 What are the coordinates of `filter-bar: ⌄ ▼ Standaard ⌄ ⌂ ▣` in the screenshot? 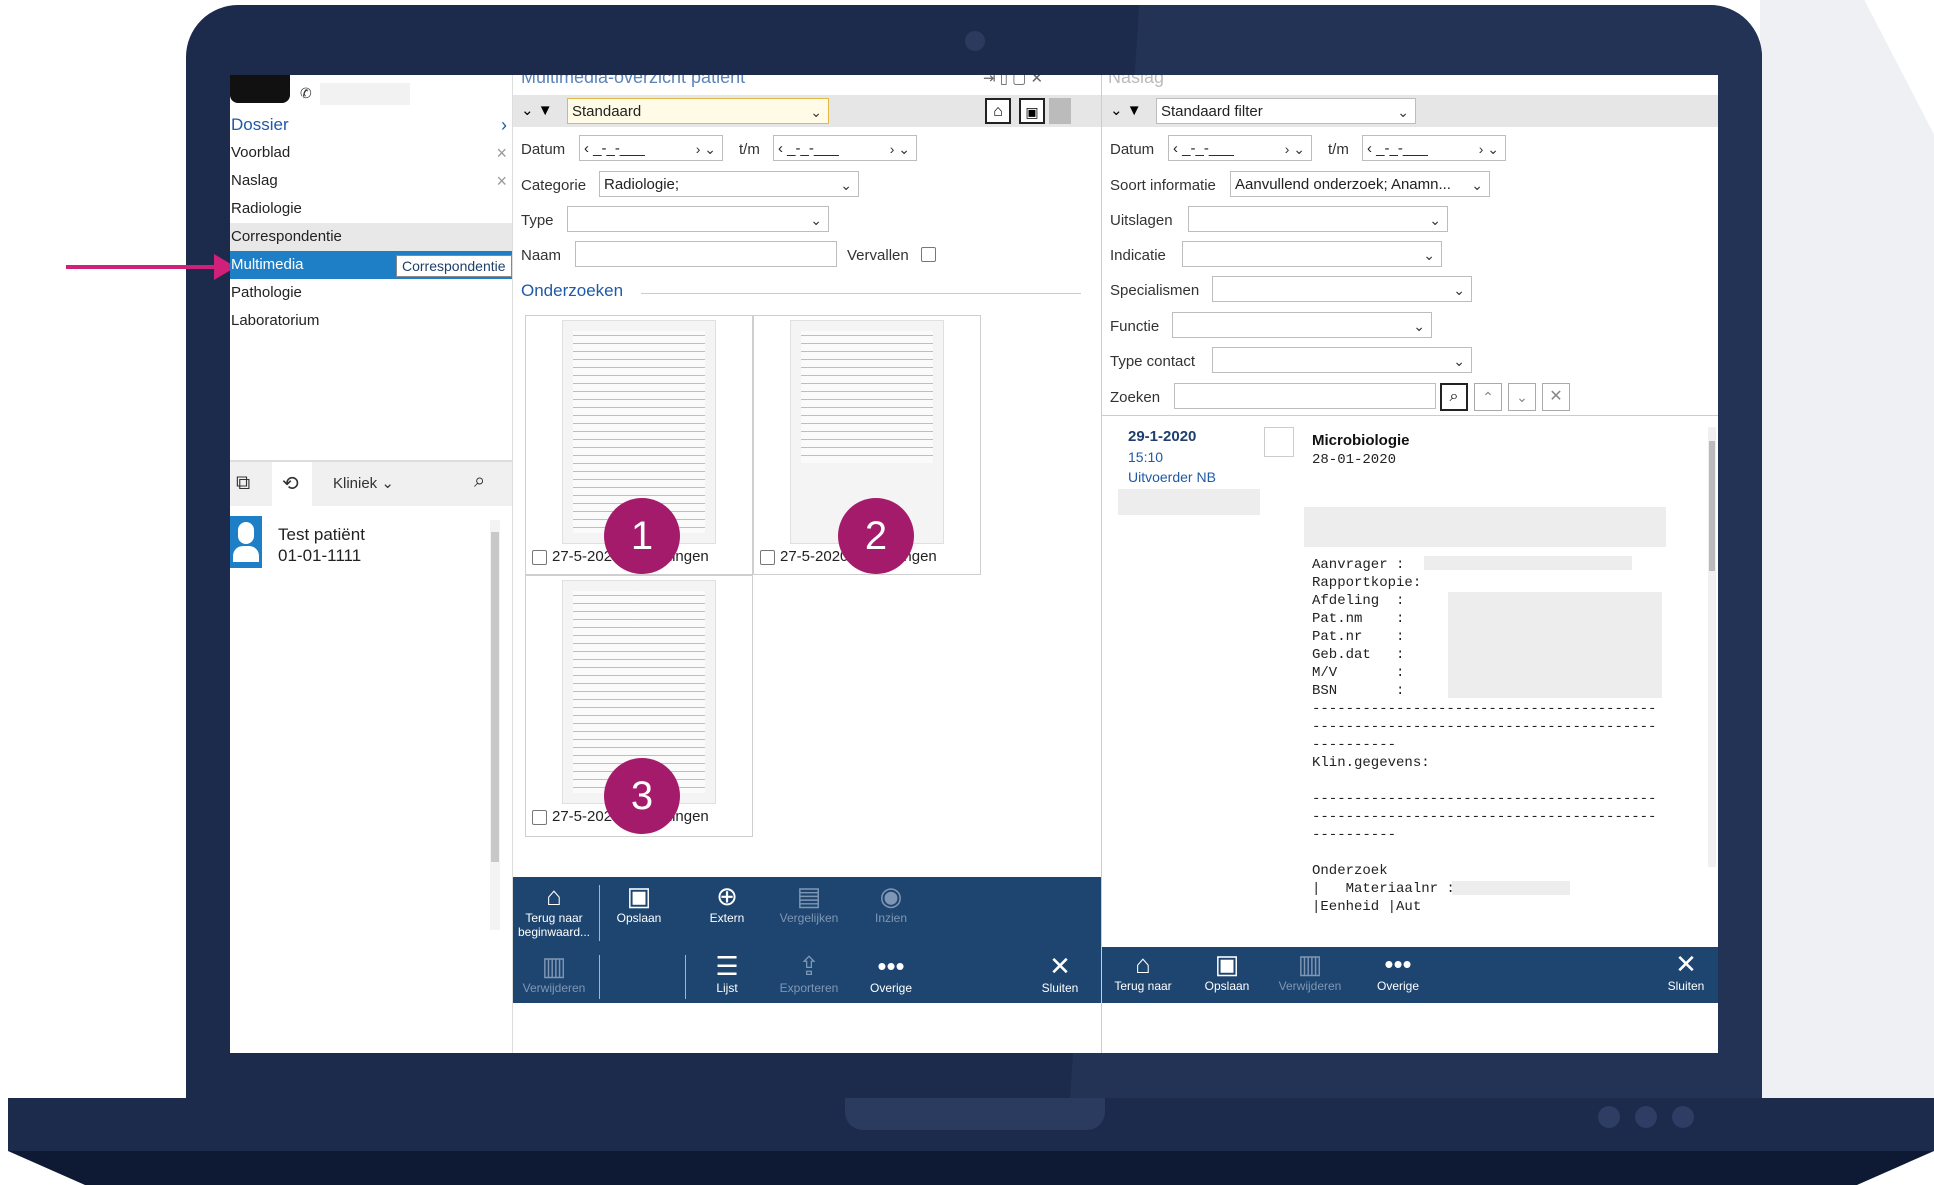 It's located at (807, 111).